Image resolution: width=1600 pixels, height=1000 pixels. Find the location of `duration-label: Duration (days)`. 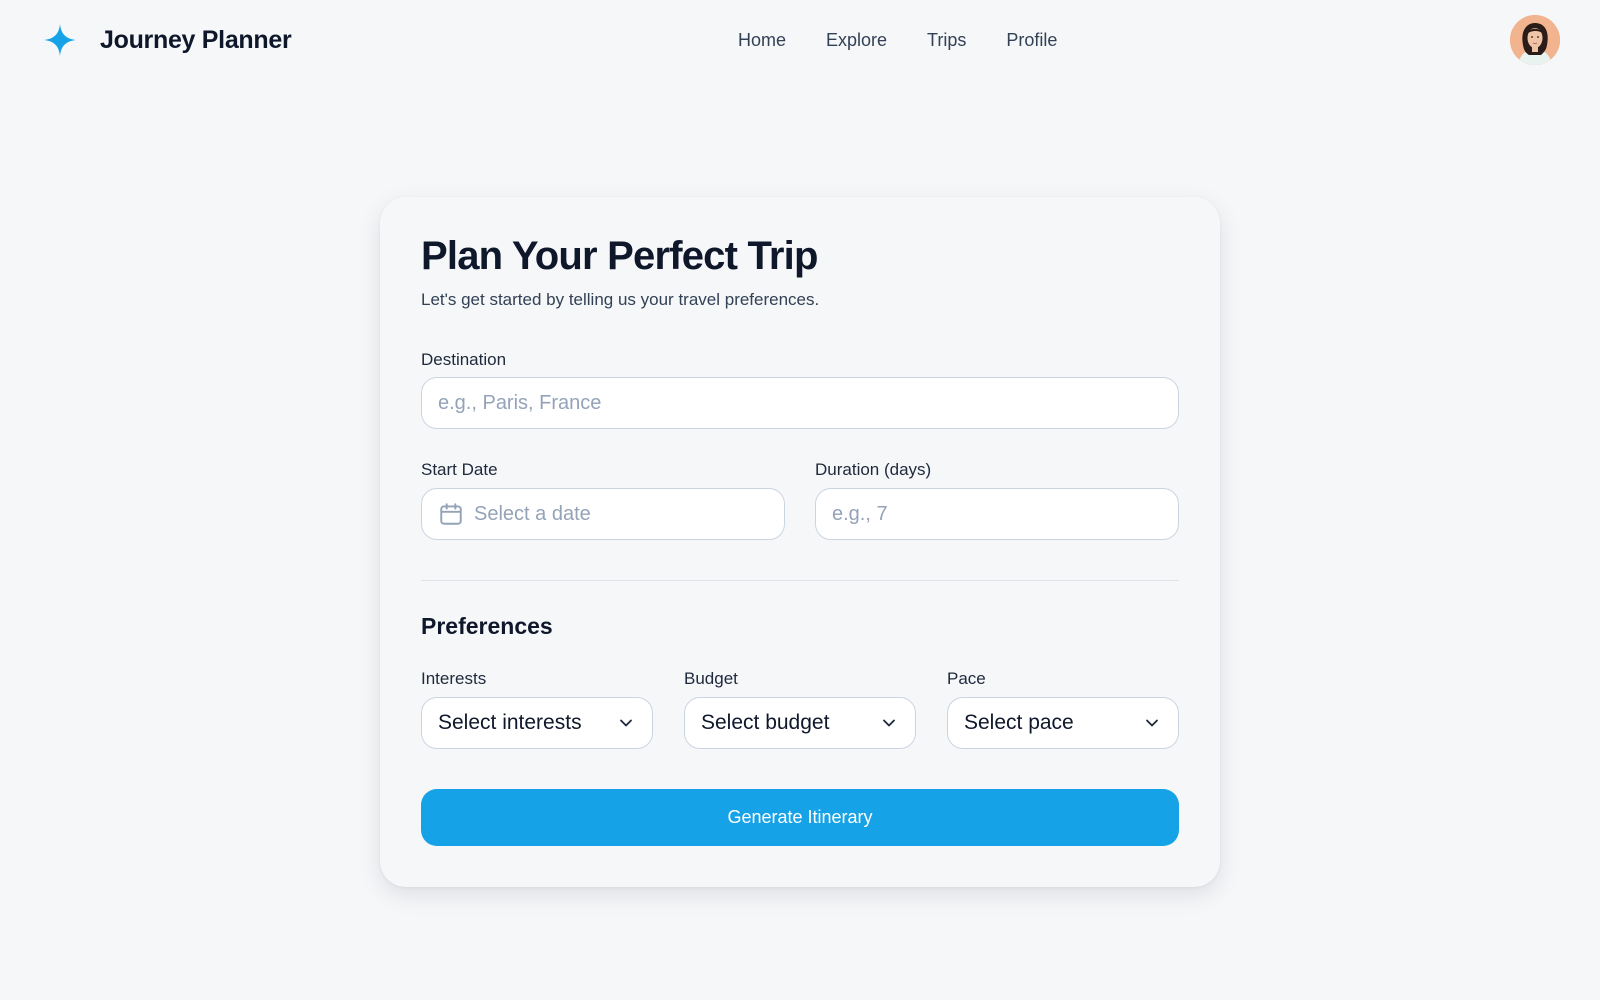

duration-label: Duration (days) is located at coordinates (873, 469).